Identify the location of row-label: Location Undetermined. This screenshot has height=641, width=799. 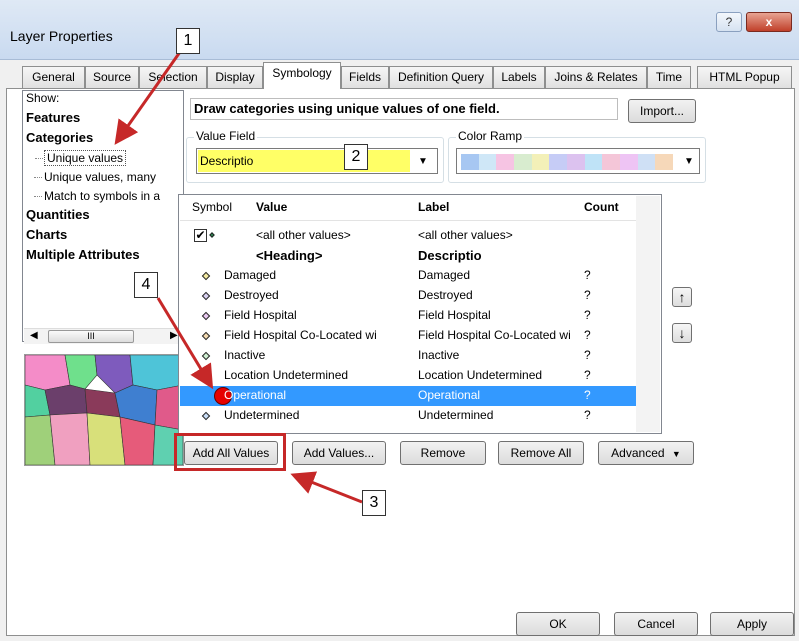
(480, 375).